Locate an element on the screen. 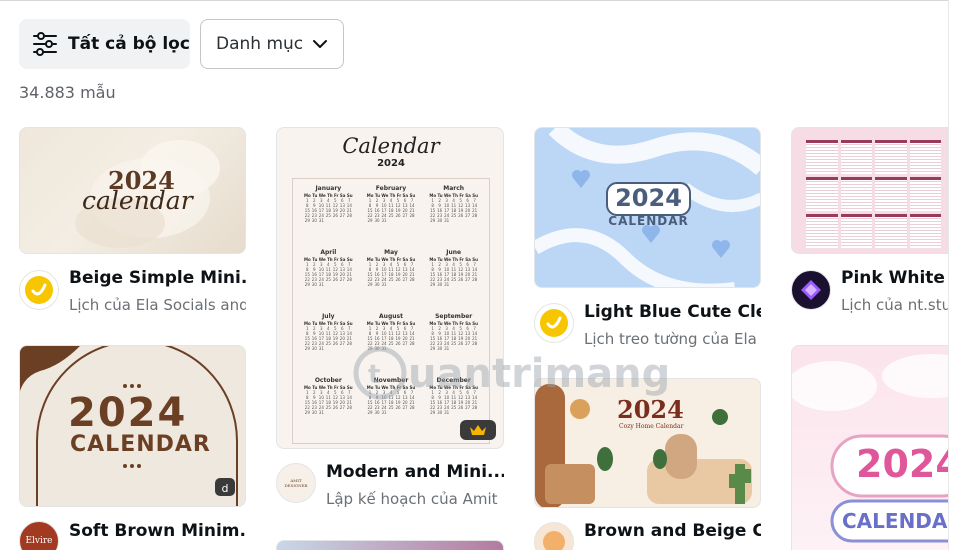  month-name: March is located at coordinates (454, 188).